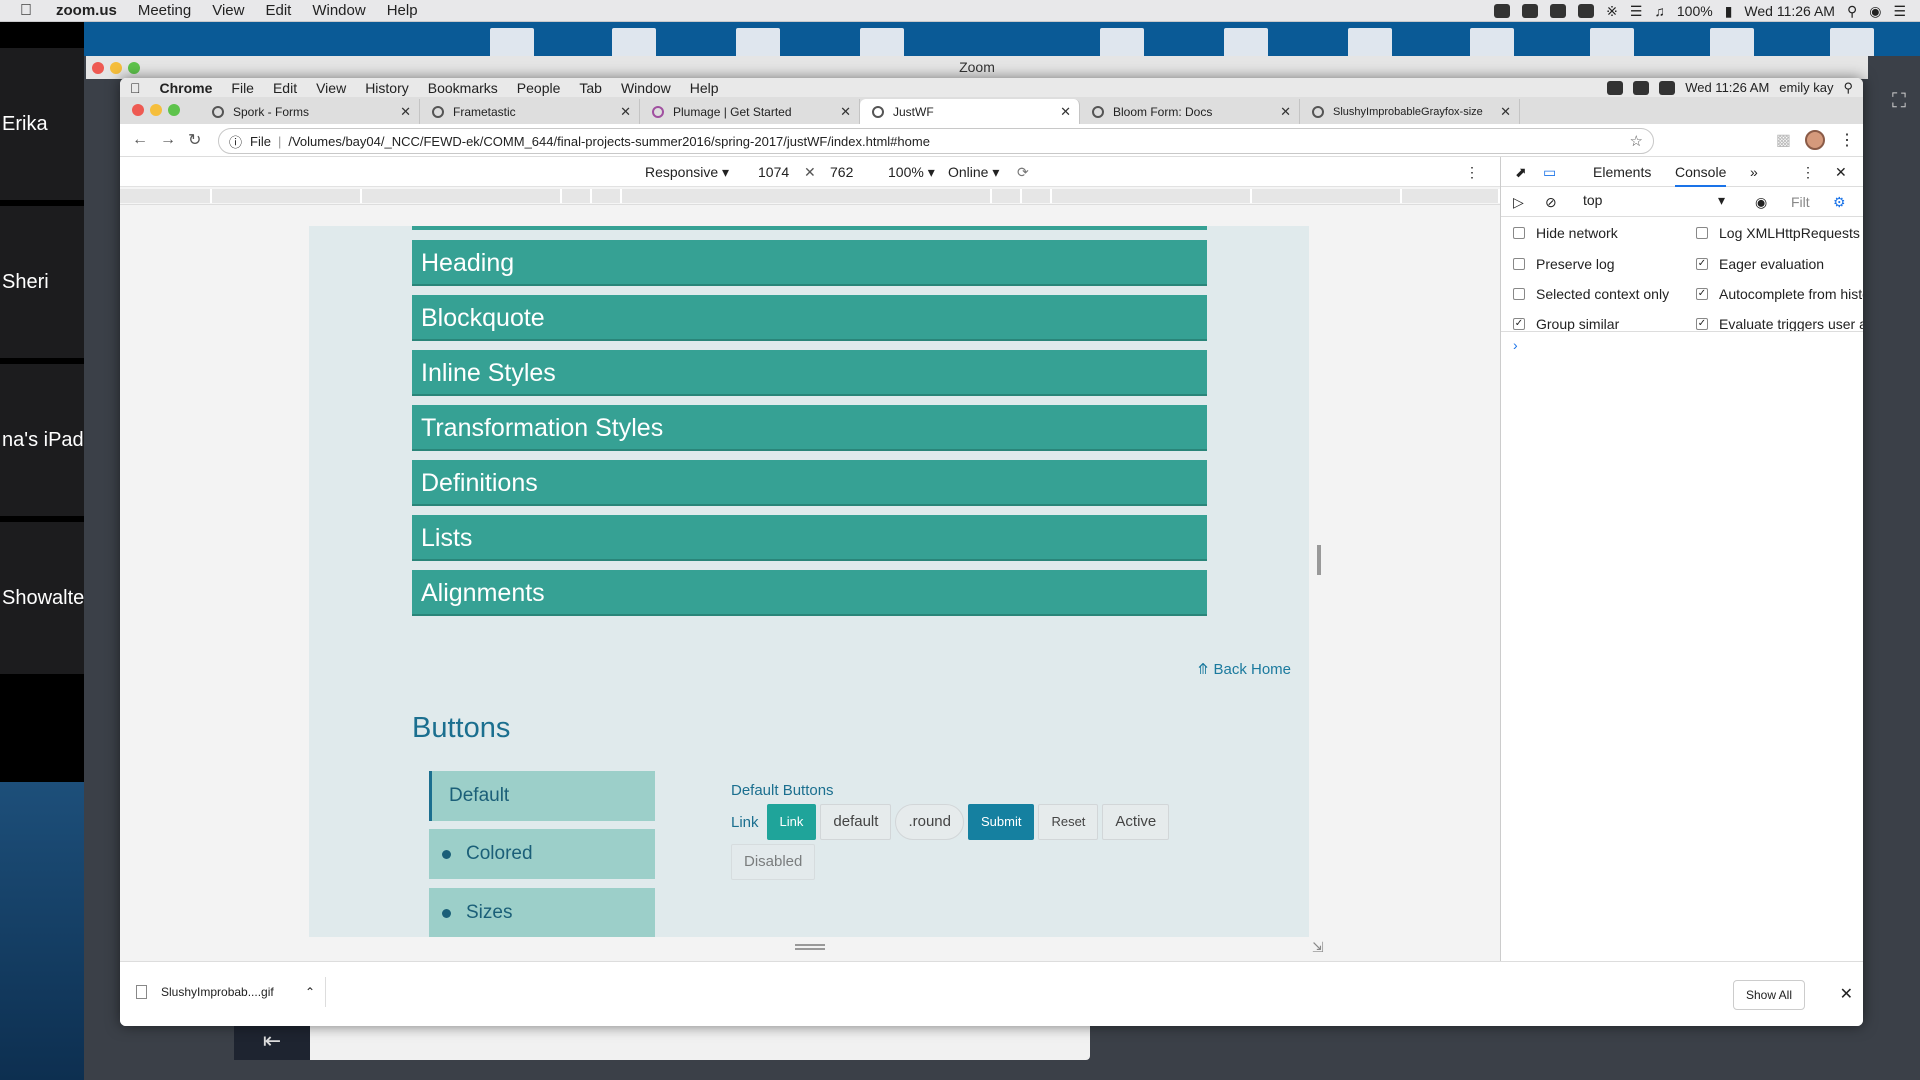  What do you see at coordinates (1410, 111) in the screenshot?
I see `tab-slushy-gif: SlushyImprobableGrayfox-size ✕` at bounding box center [1410, 111].